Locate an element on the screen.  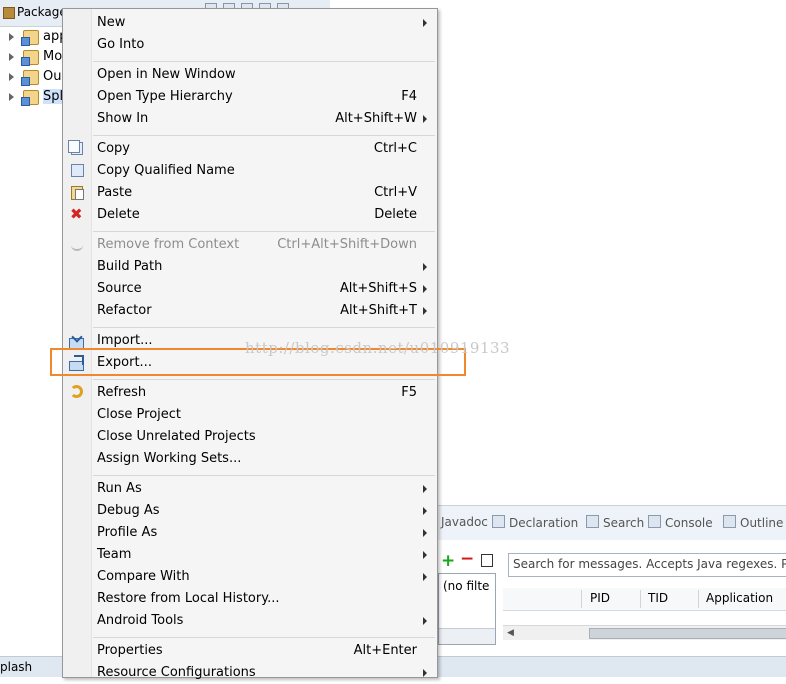
menu-item-delete: ✖ Delete Delete is located at coordinates (250, 215).